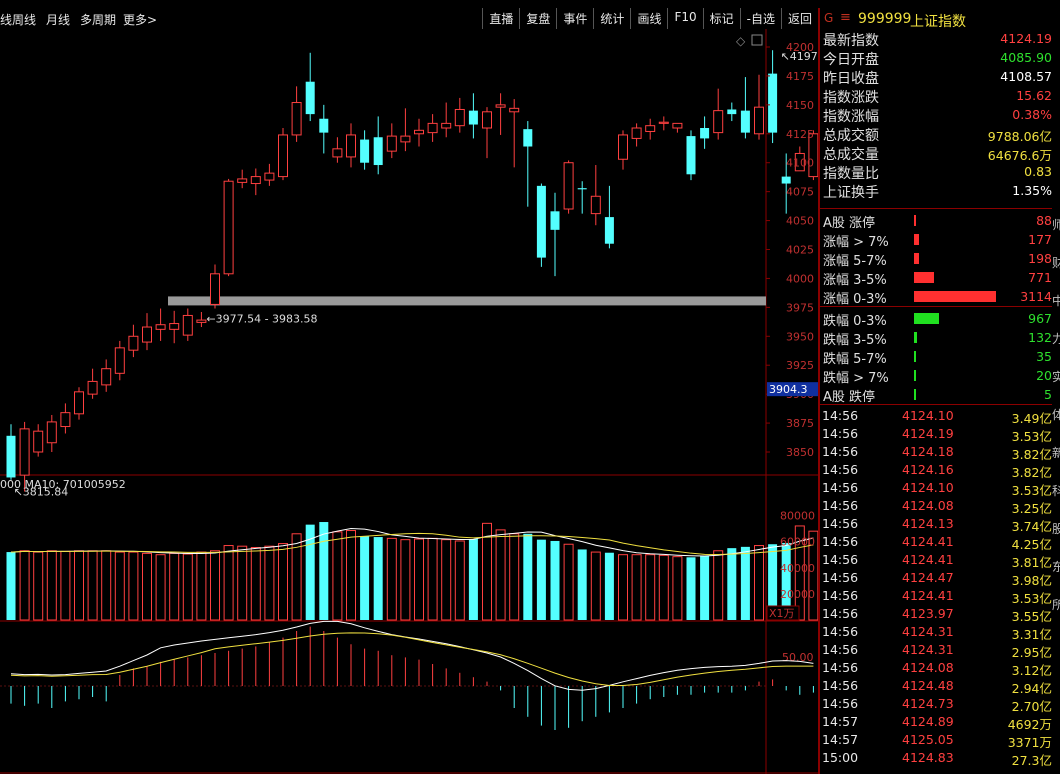 The height and width of the screenshot is (774, 1060). Describe the element at coordinates (840, 595) in the screenshot. I see `tick-time: 14:56` at that location.